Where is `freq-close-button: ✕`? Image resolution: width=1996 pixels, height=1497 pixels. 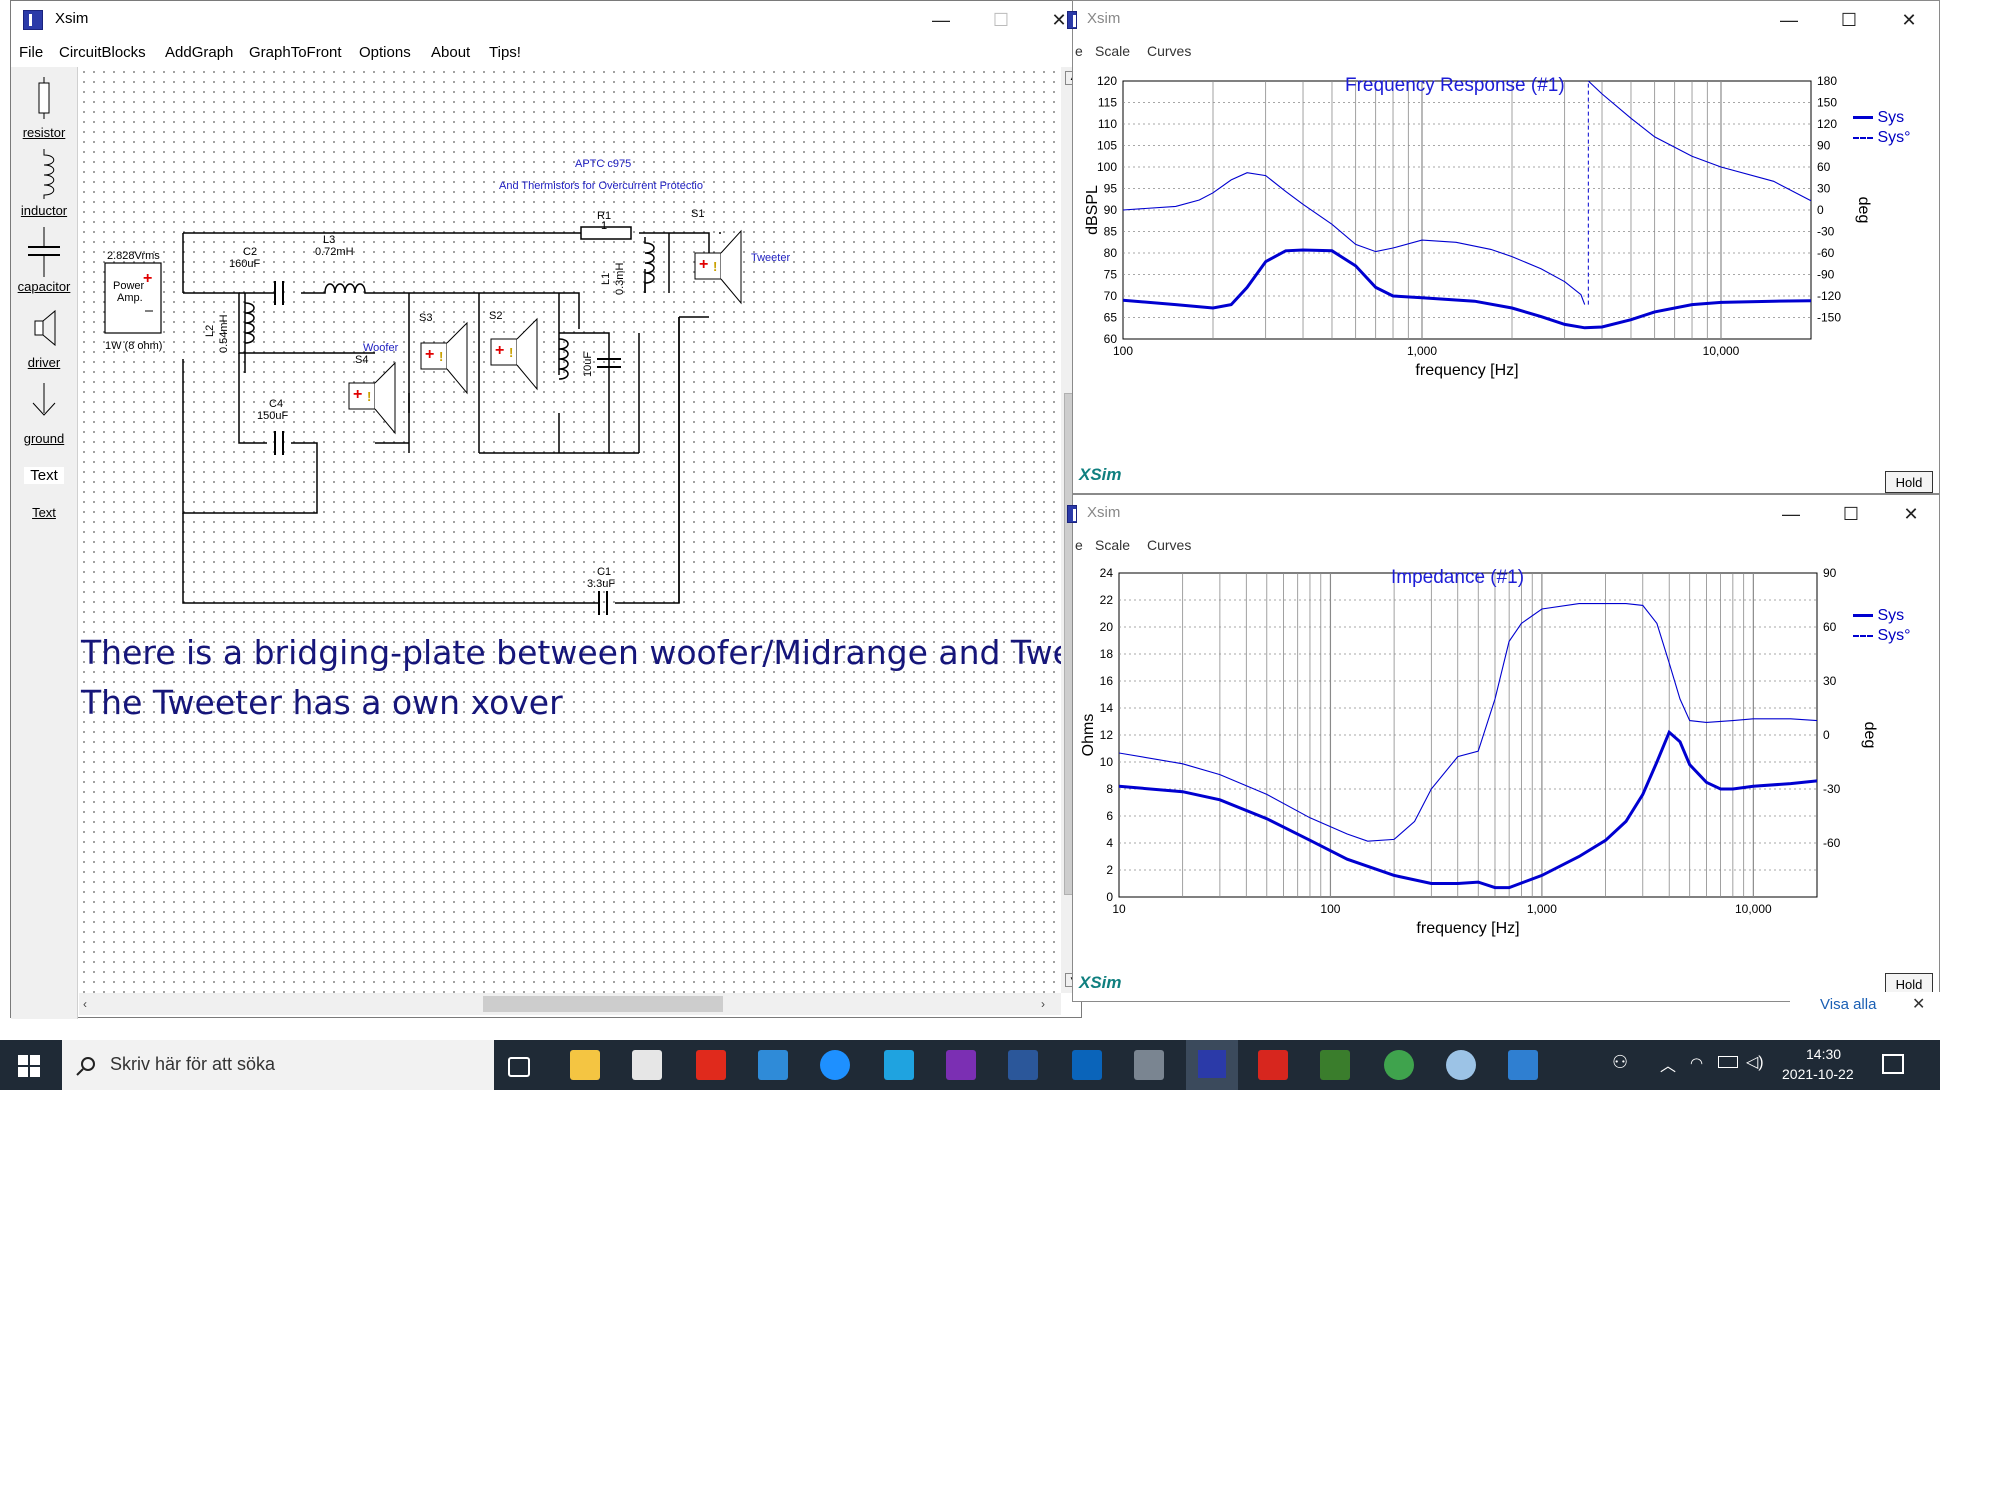 freq-close-button: ✕ is located at coordinates (1909, 20).